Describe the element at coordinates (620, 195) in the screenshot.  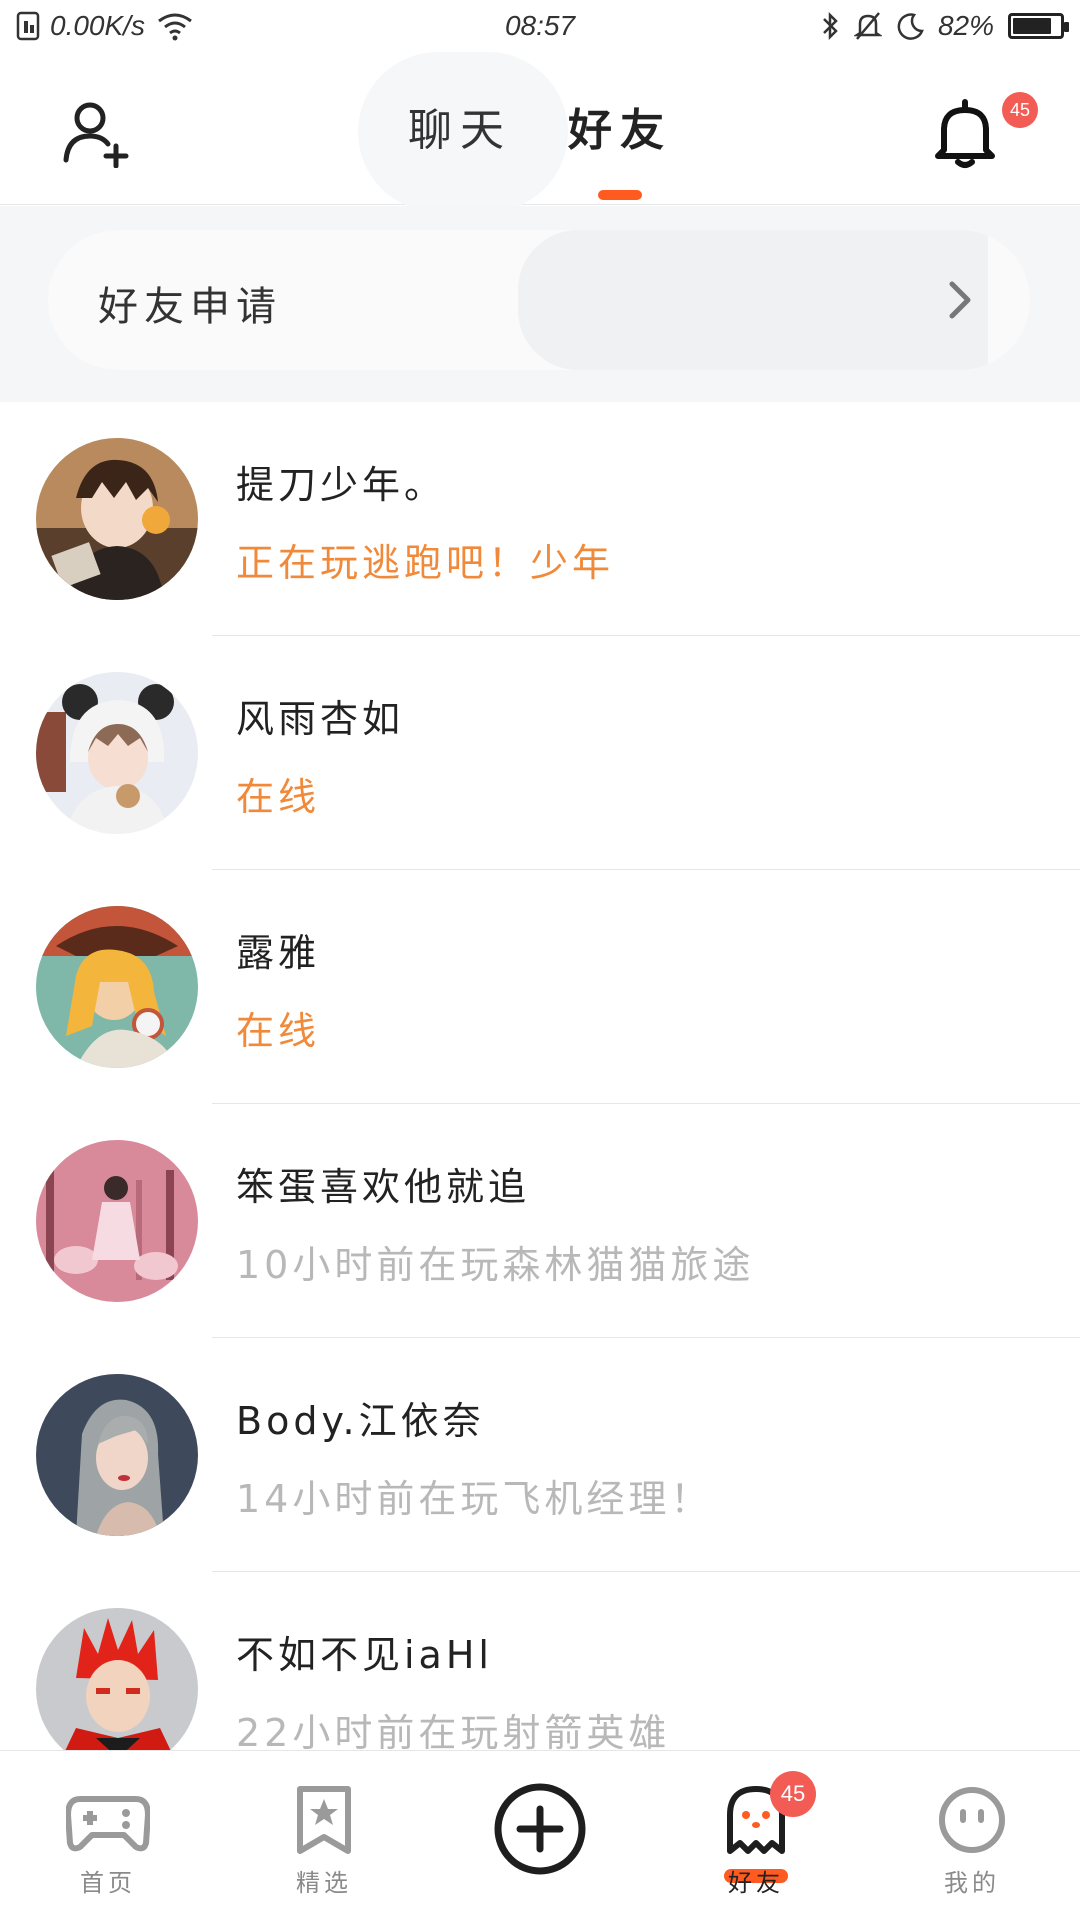
I see `tab-active-indicator` at that location.